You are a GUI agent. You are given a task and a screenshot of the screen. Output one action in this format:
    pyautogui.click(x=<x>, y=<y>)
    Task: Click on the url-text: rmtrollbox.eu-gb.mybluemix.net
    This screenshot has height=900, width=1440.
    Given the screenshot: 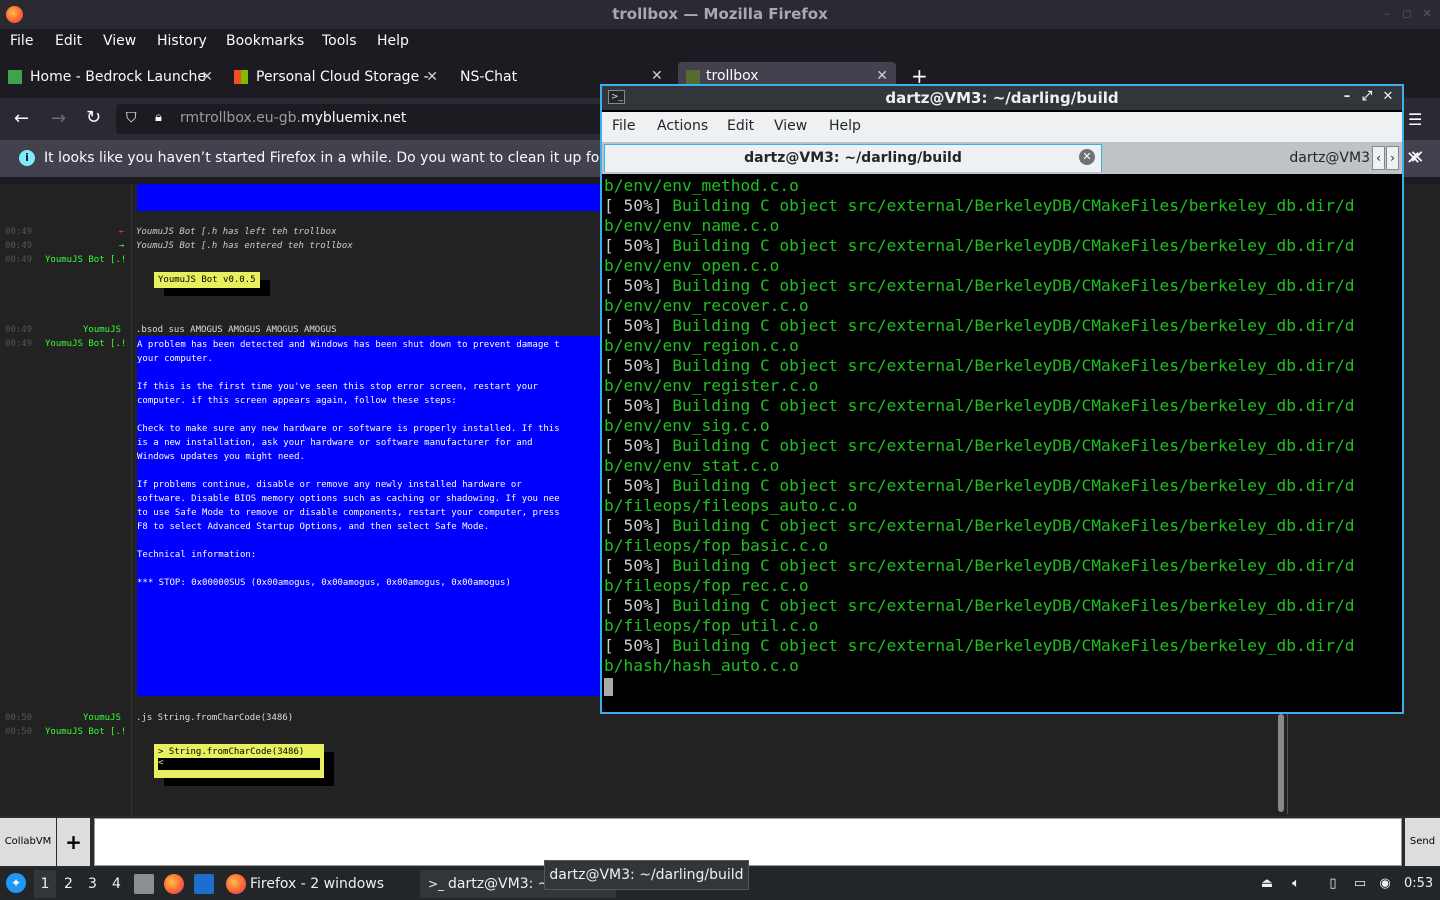 What is the action you would take?
    pyautogui.click(x=293, y=118)
    